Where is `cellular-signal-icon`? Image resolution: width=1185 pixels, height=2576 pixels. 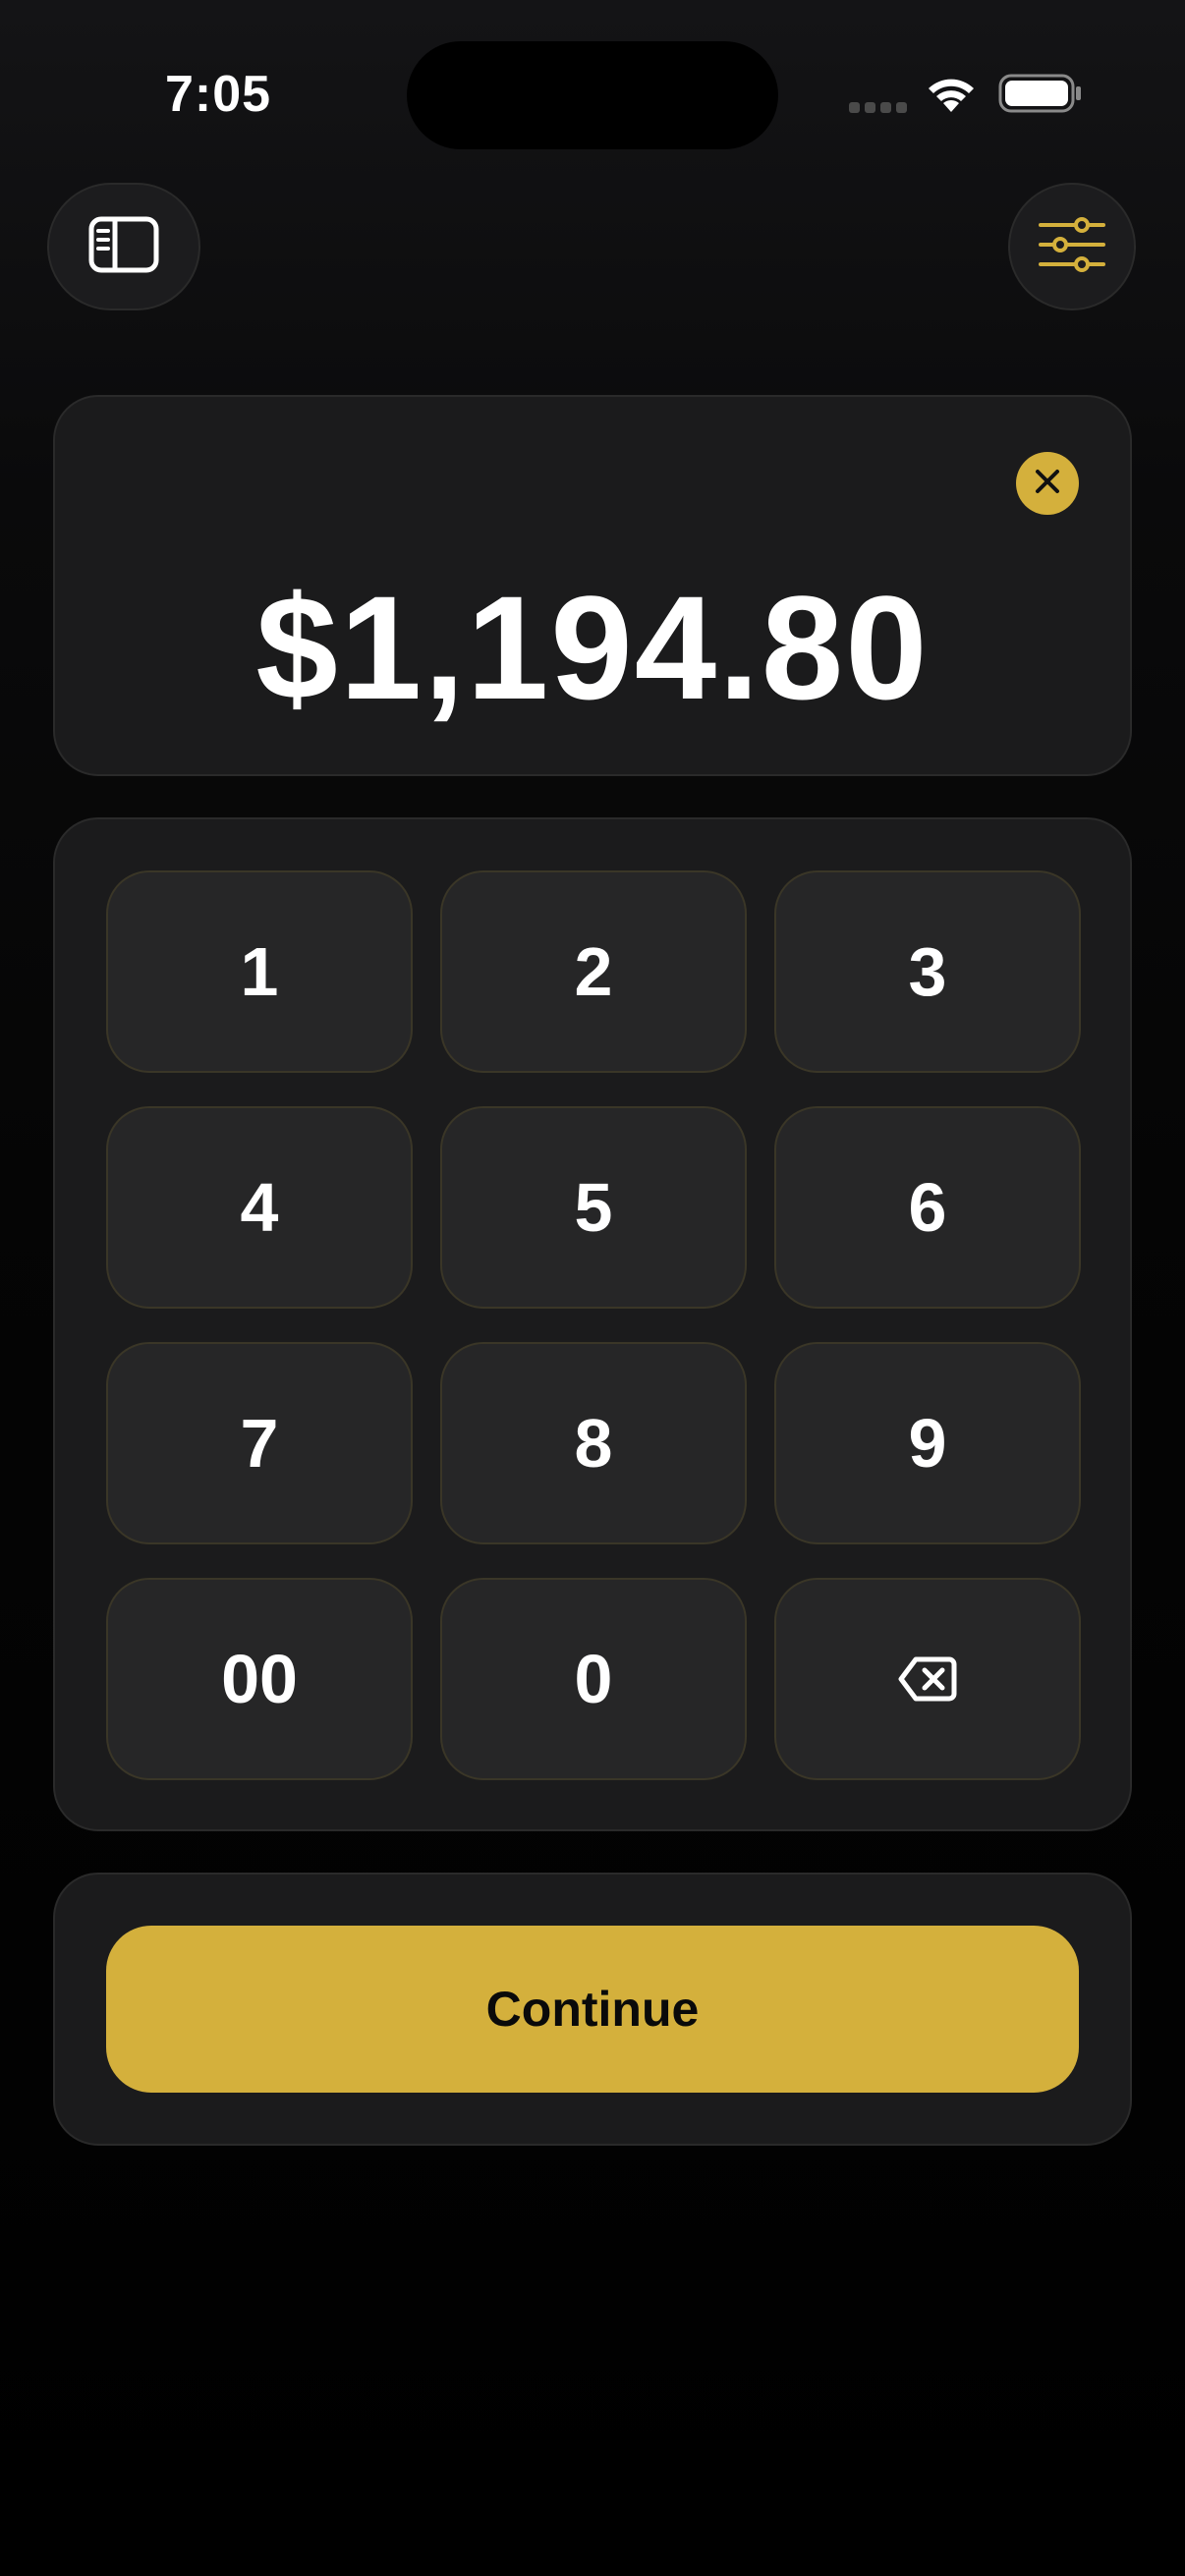
cellular-signal-icon is located at coordinates (878, 107).